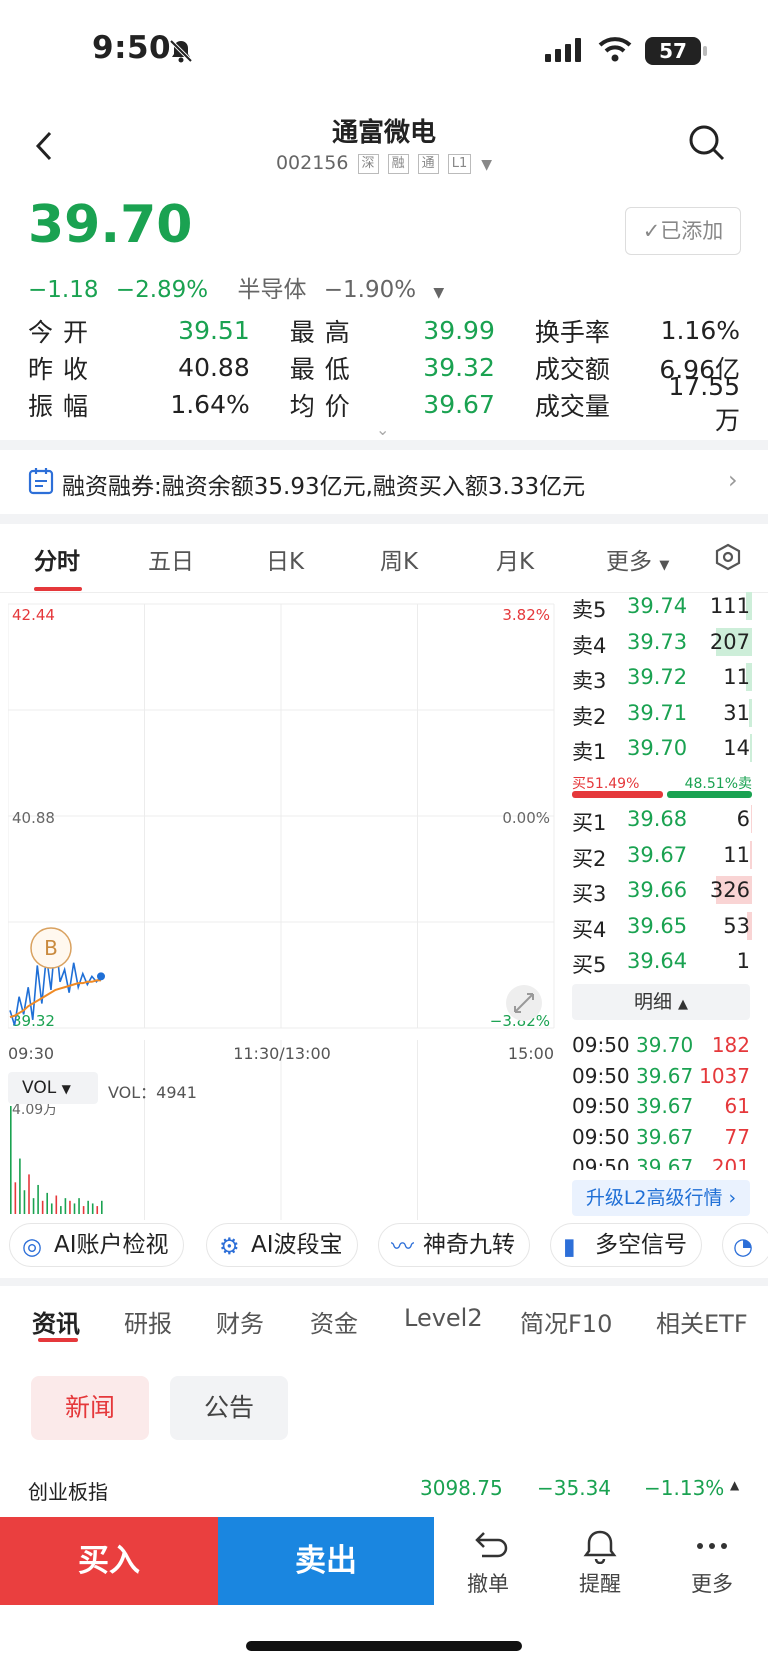  I want to click on index-value: 3098.75, so click(461, 1488).